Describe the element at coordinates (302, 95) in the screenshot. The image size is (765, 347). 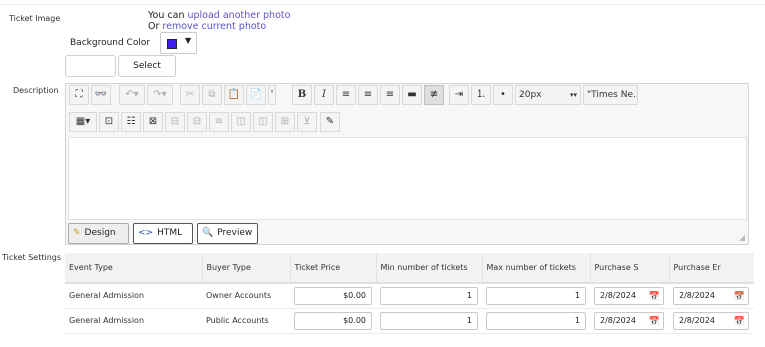
I see `bold-button: B` at that location.